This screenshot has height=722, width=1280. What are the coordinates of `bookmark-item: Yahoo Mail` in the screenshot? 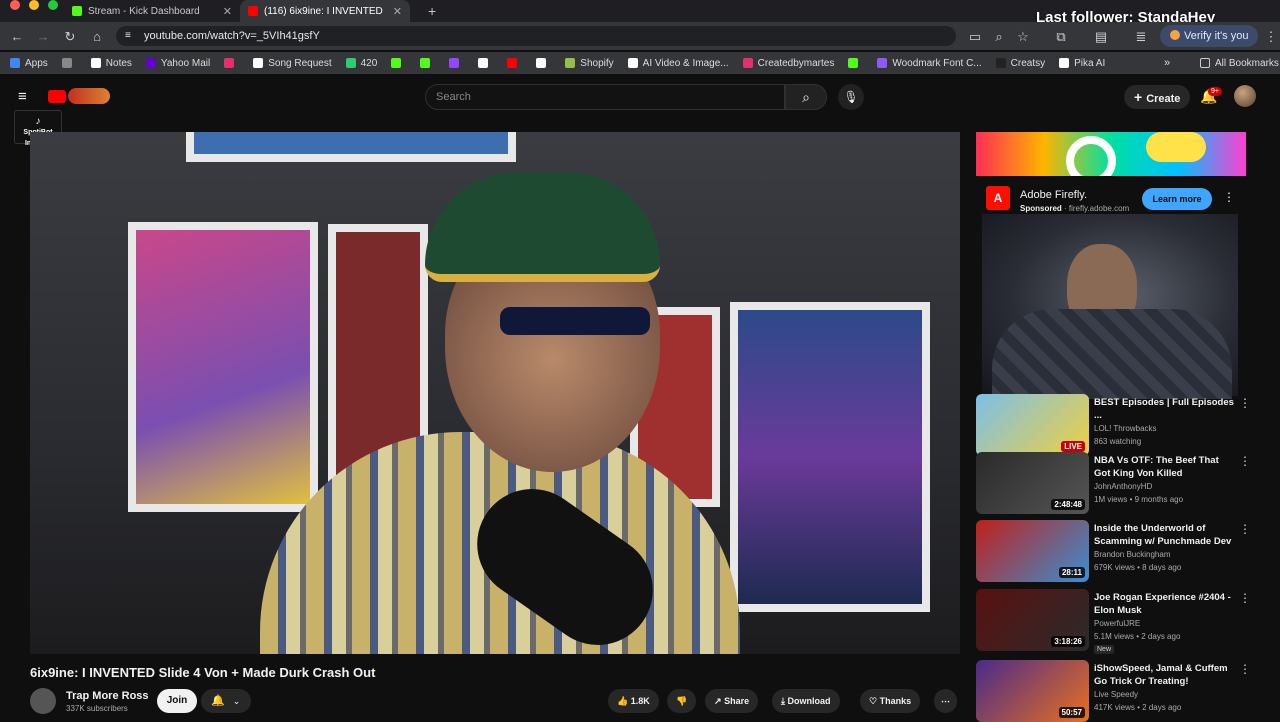 It's located at (177, 63).